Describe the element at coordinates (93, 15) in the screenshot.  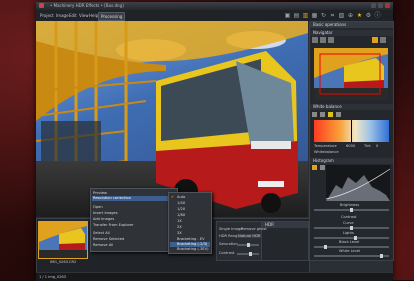
I see `menu-help: Help` at that location.